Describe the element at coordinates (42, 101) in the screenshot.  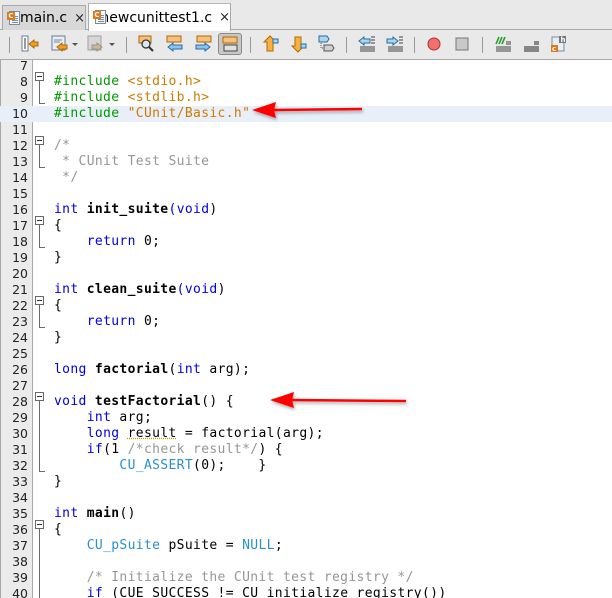
I see `fold-end` at that location.